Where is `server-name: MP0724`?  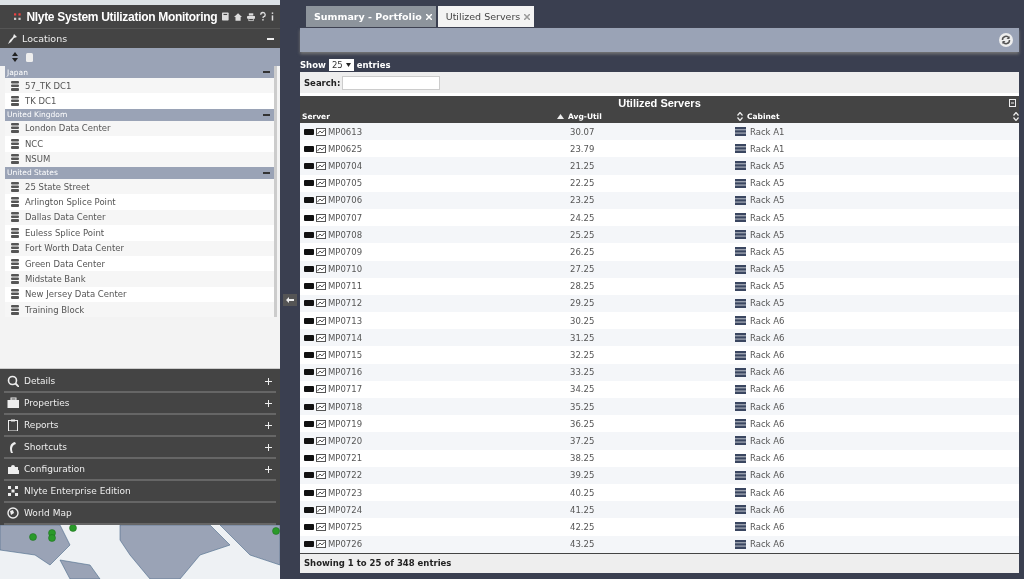
server-name: MP0724 is located at coordinates (345, 509).